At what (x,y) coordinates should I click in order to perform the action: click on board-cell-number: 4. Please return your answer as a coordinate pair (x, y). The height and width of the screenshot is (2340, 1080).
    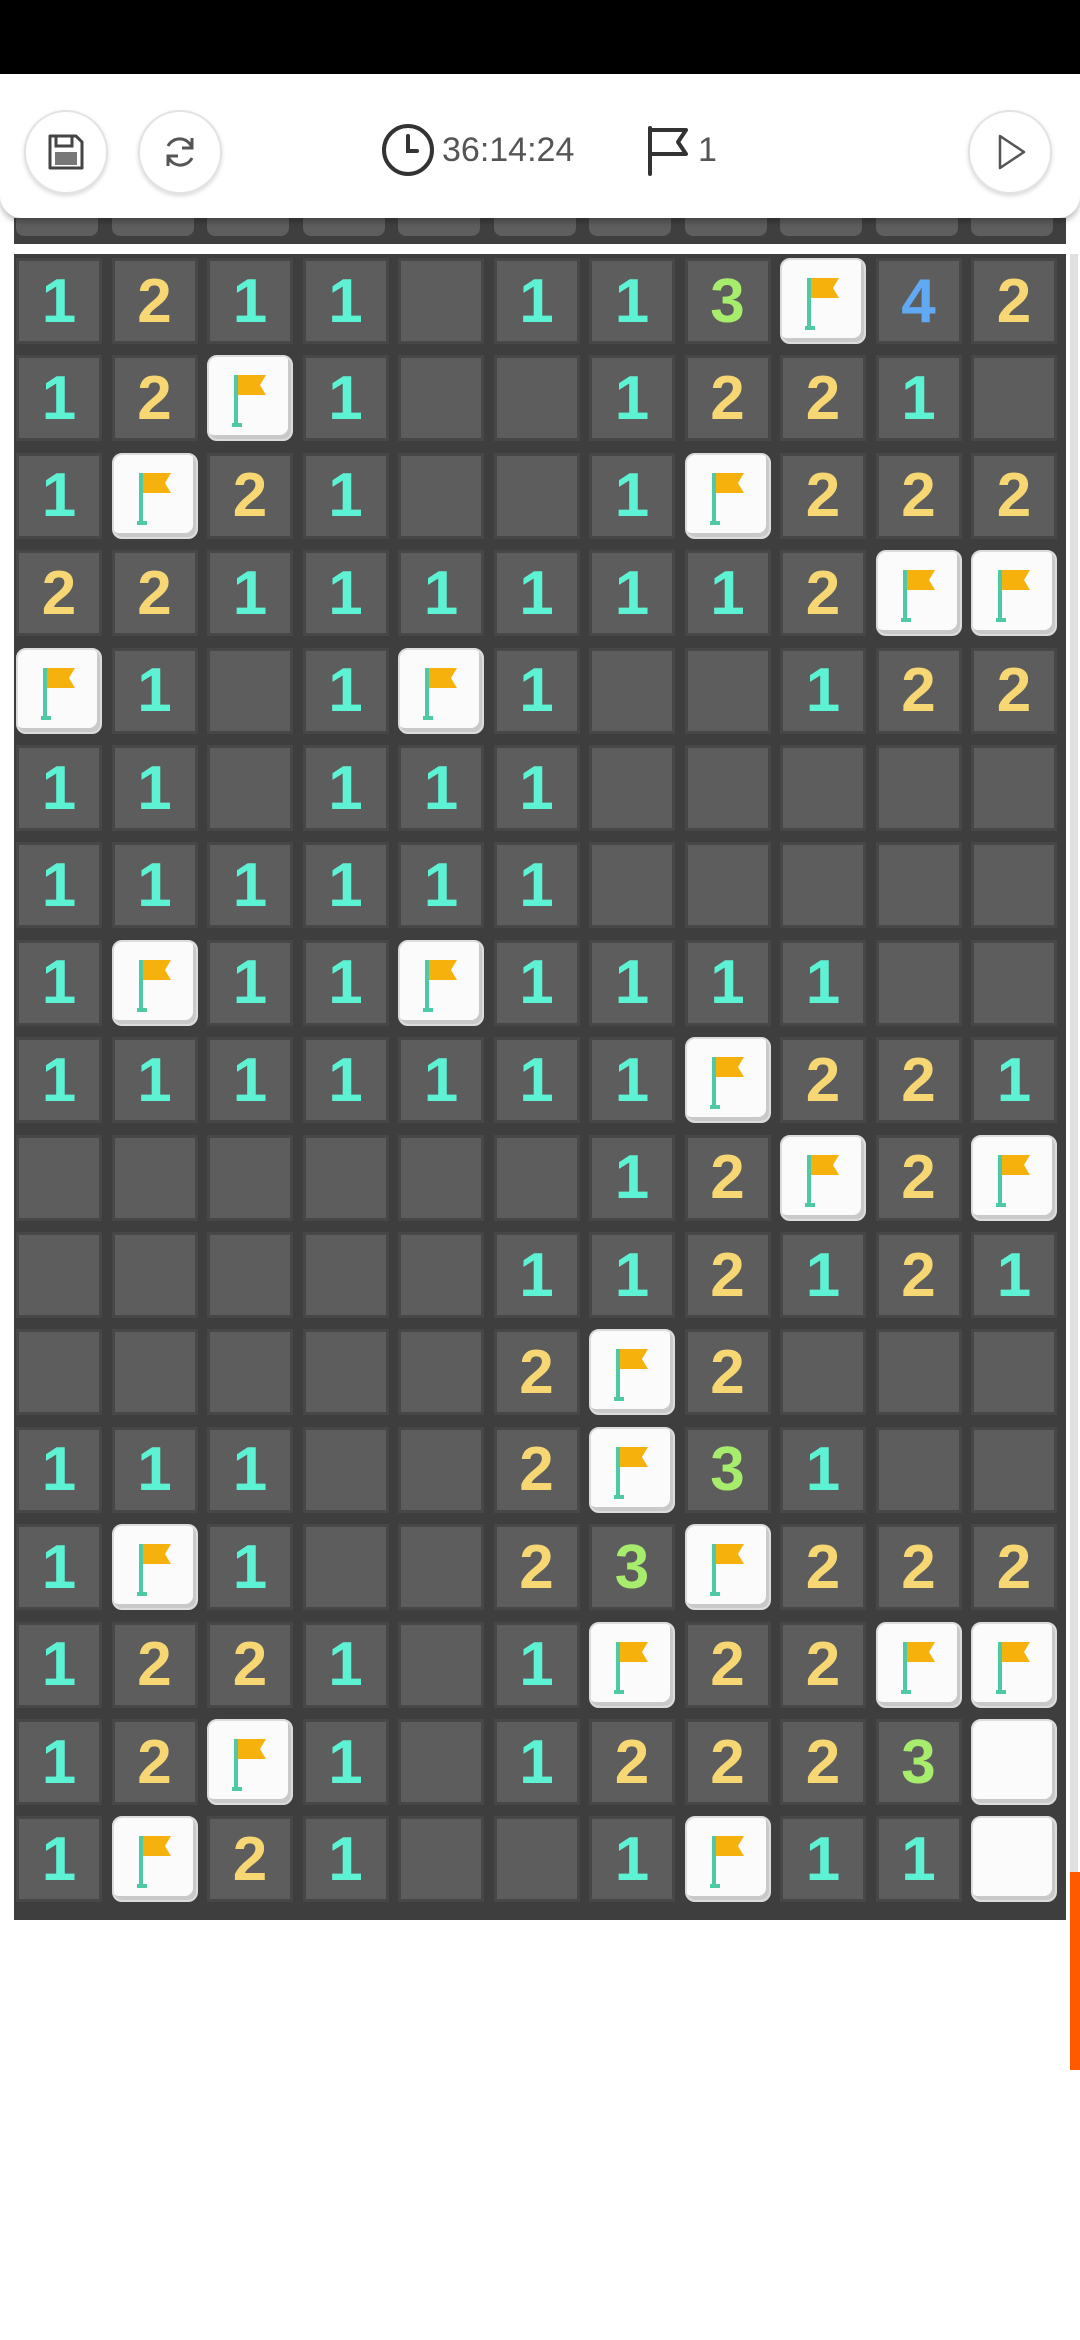
    Looking at the image, I should click on (918, 301).